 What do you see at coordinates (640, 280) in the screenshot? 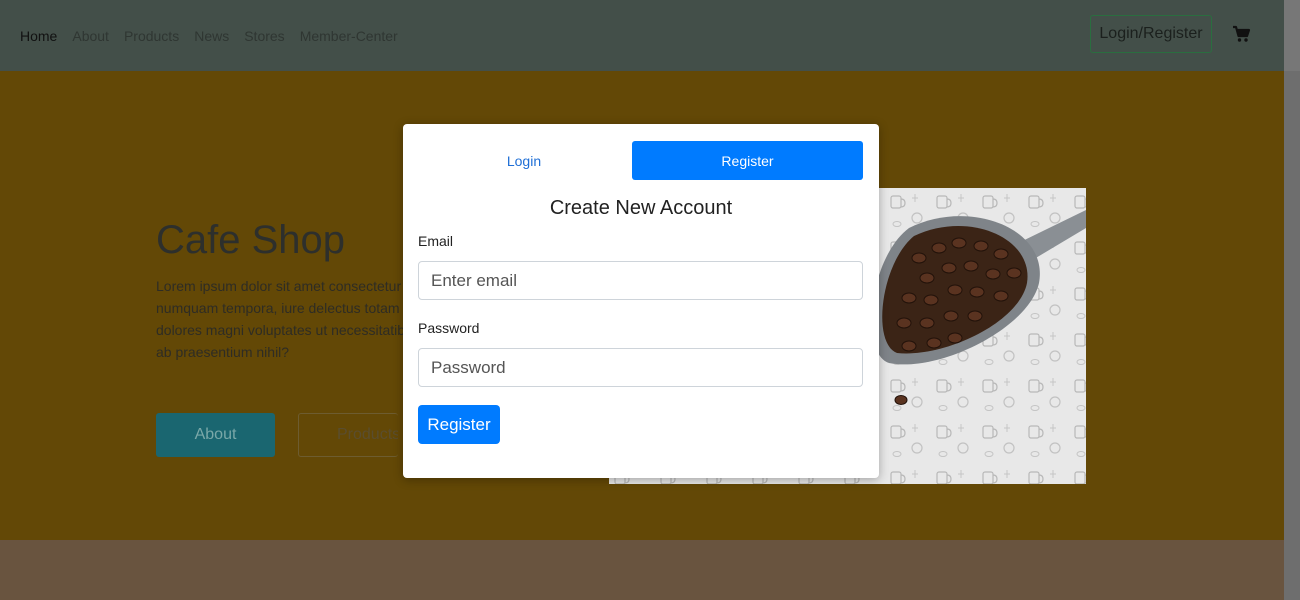
I see `email-field` at bounding box center [640, 280].